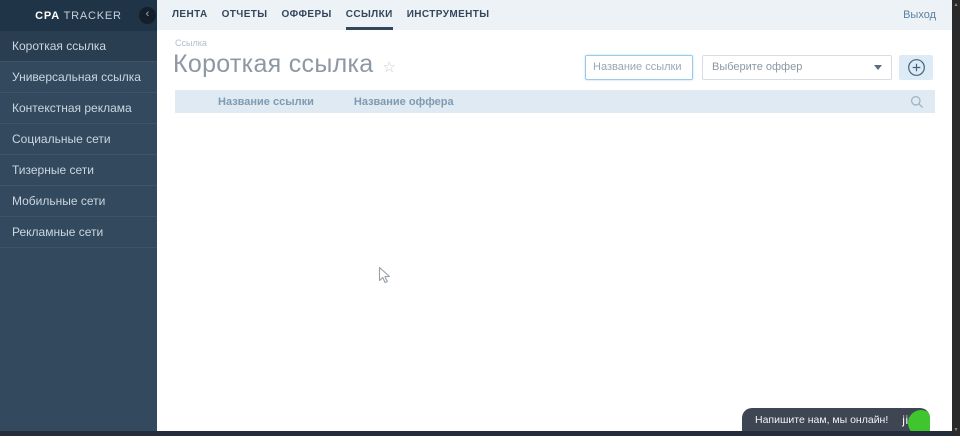  What do you see at coordinates (190, 15) in the screenshot?
I see `tab-feed: ЛЕНТА` at bounding box center [190, 15].